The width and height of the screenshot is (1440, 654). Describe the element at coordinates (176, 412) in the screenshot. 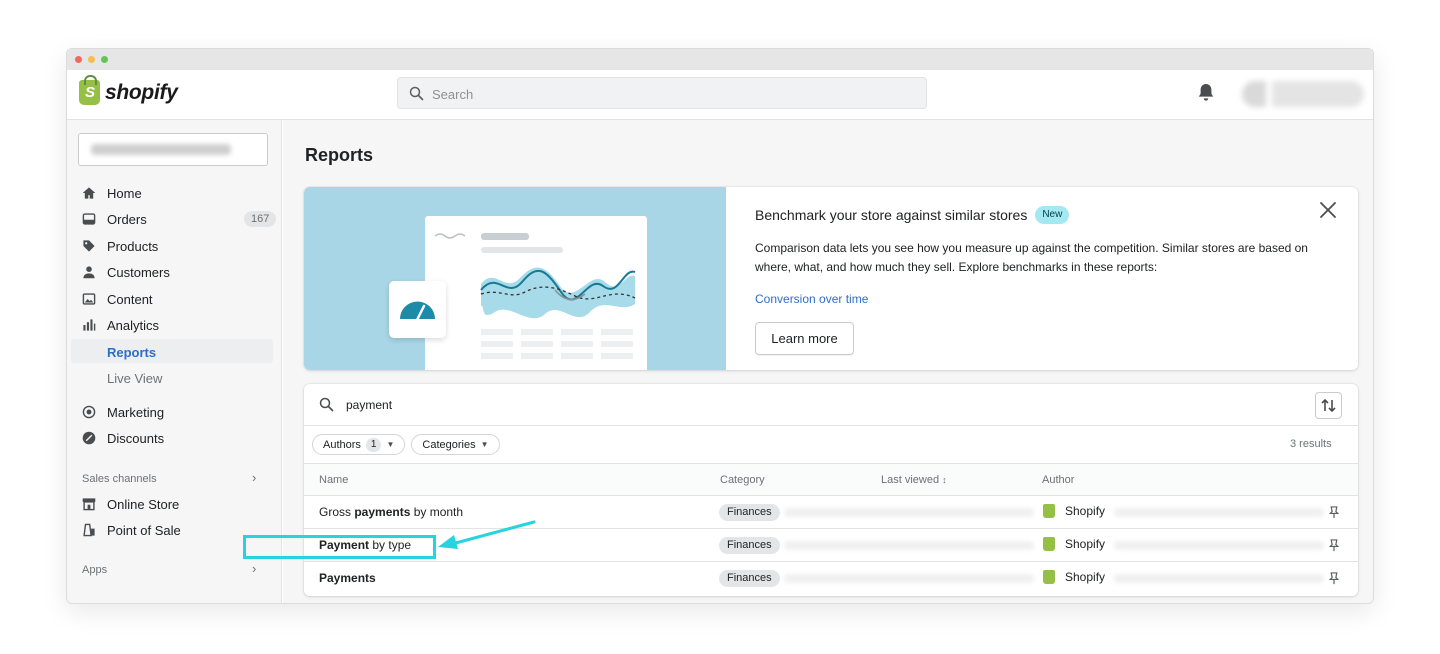

I see `sidebar-item-marketing: Marketing` at that location.